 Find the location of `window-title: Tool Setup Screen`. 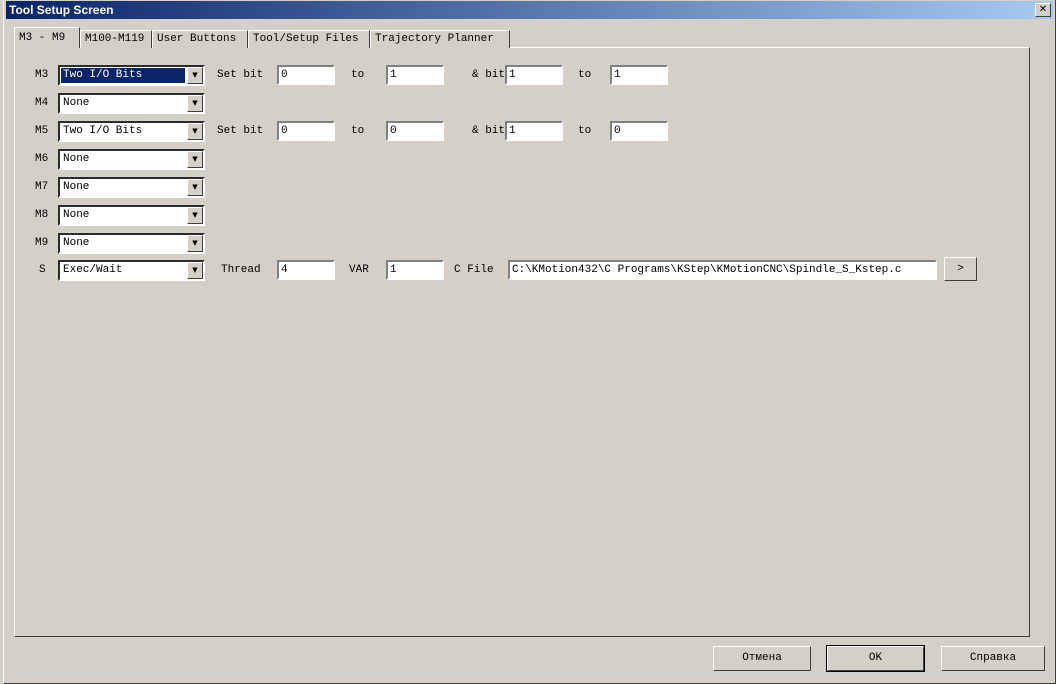

window-title: Tool Setup Screen is located at coordinates (61, 10).